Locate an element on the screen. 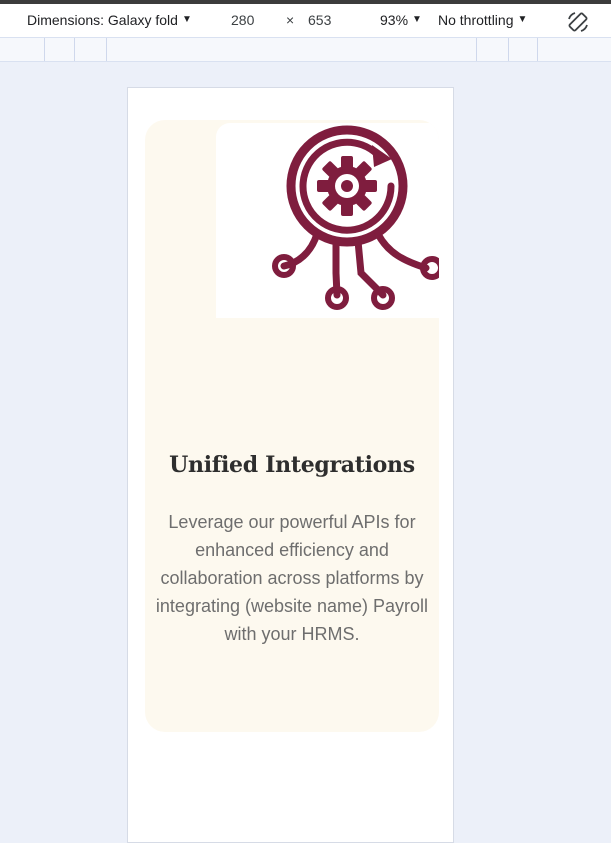 This screenshot has width=611, height=843. dimensions-dropdown: Dimensions: Galaxy fold ▼ is located at coordinates (109, 20).